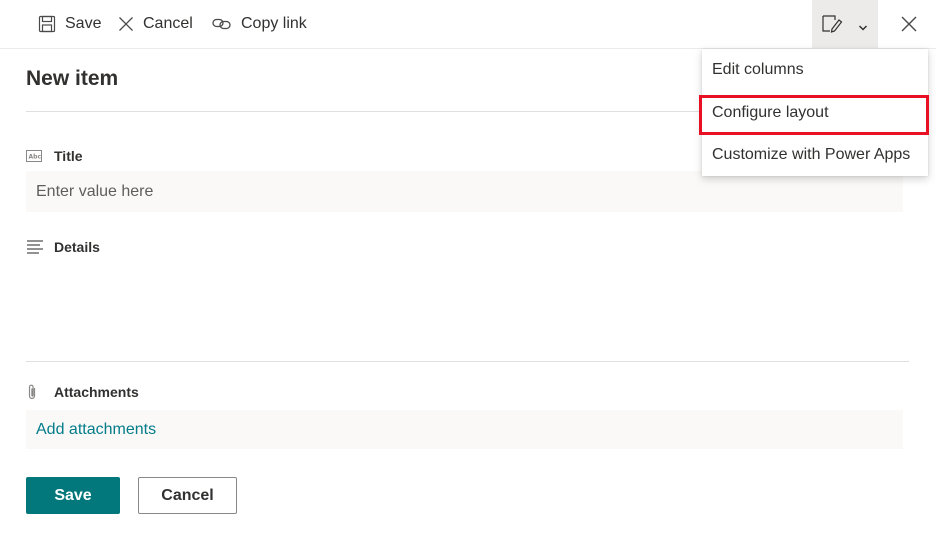 The image size is (936, 533). What do you see at coordinates (36, 247) in the screenshot?
I see `multiline-text-icon` at bounding box center [36, 247].